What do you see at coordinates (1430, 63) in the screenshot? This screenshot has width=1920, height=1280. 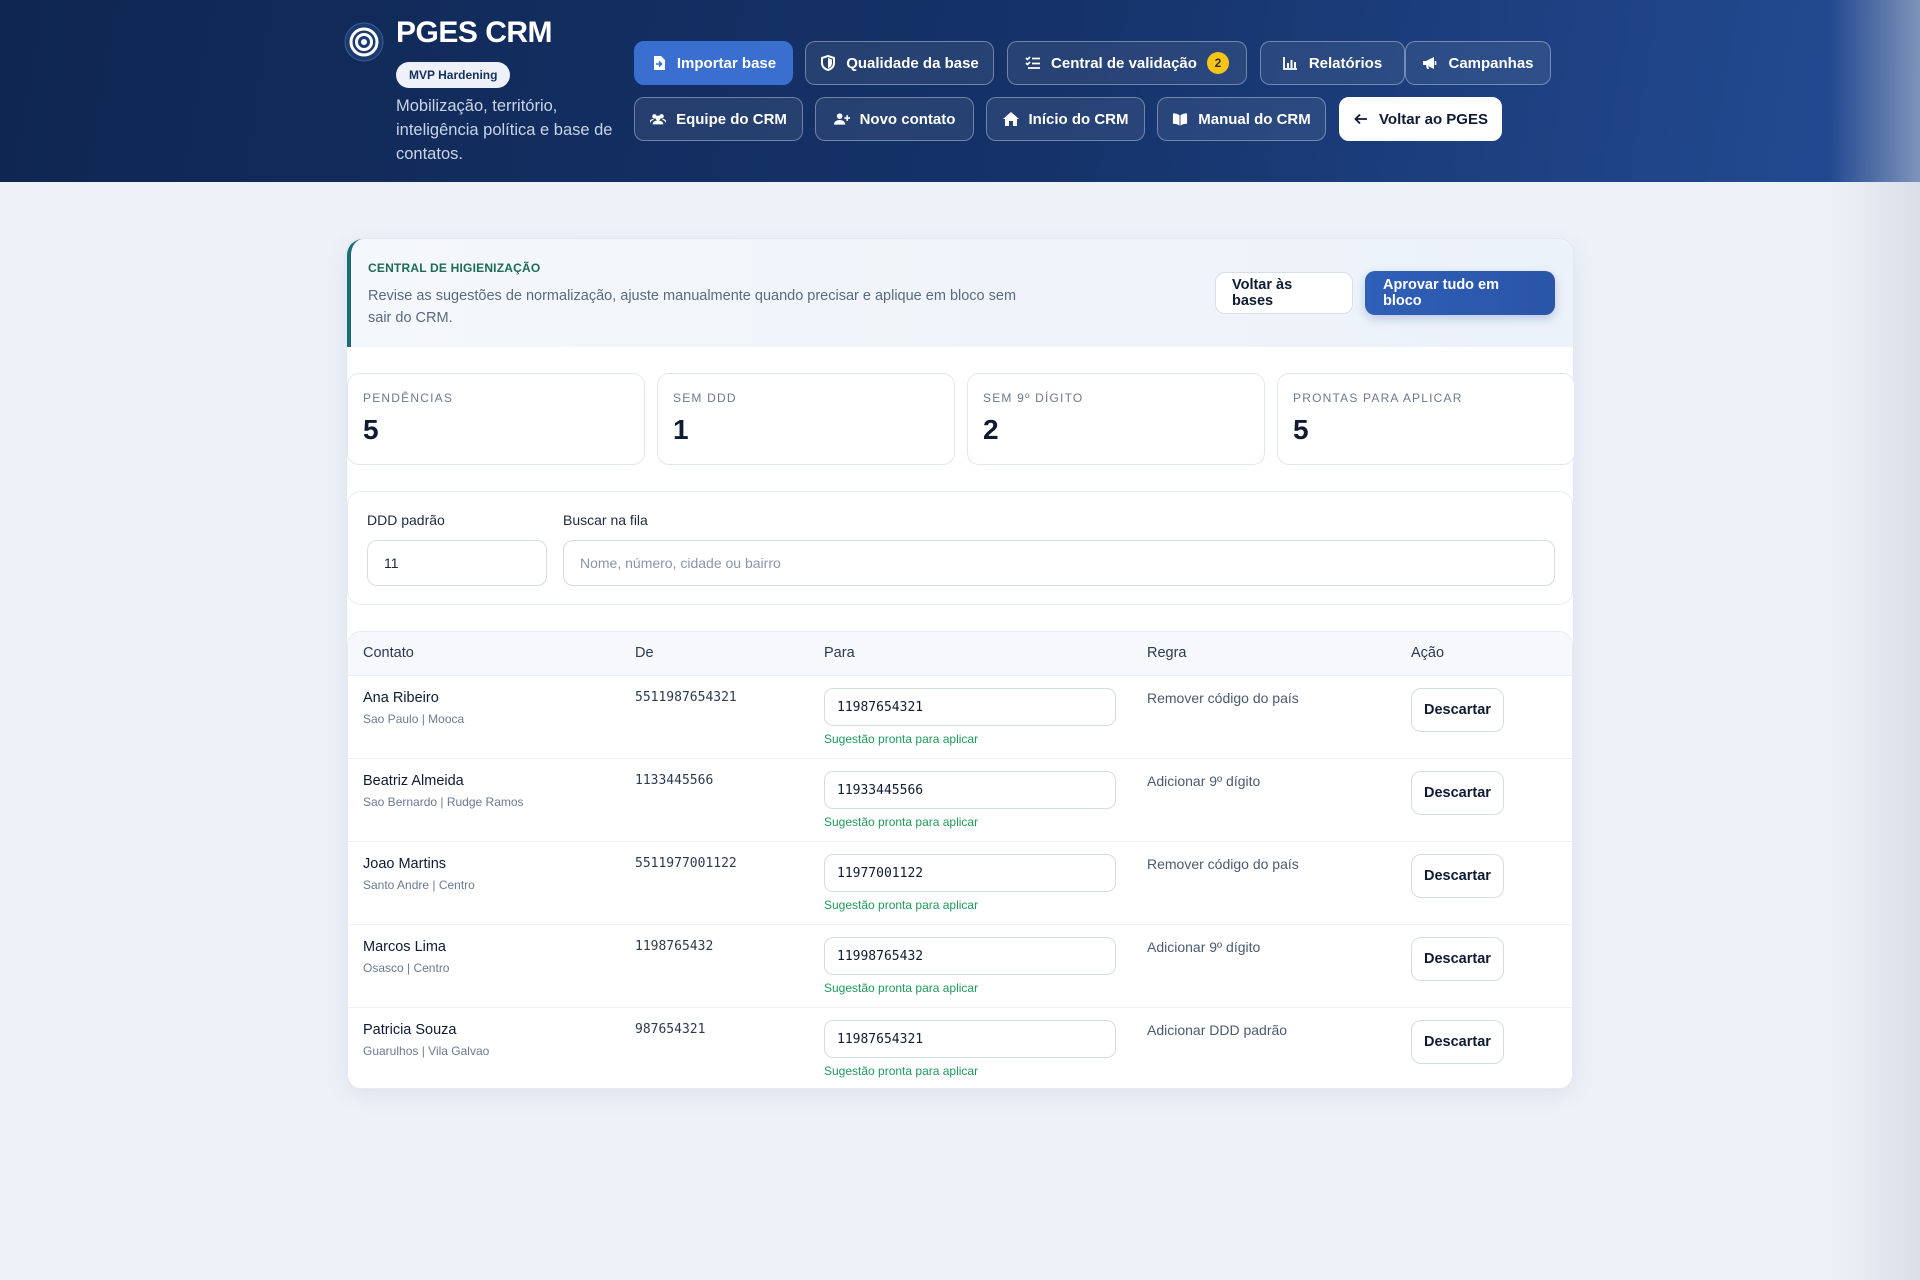 I see `megaphone-icon` at bounding box center [1430, 63].